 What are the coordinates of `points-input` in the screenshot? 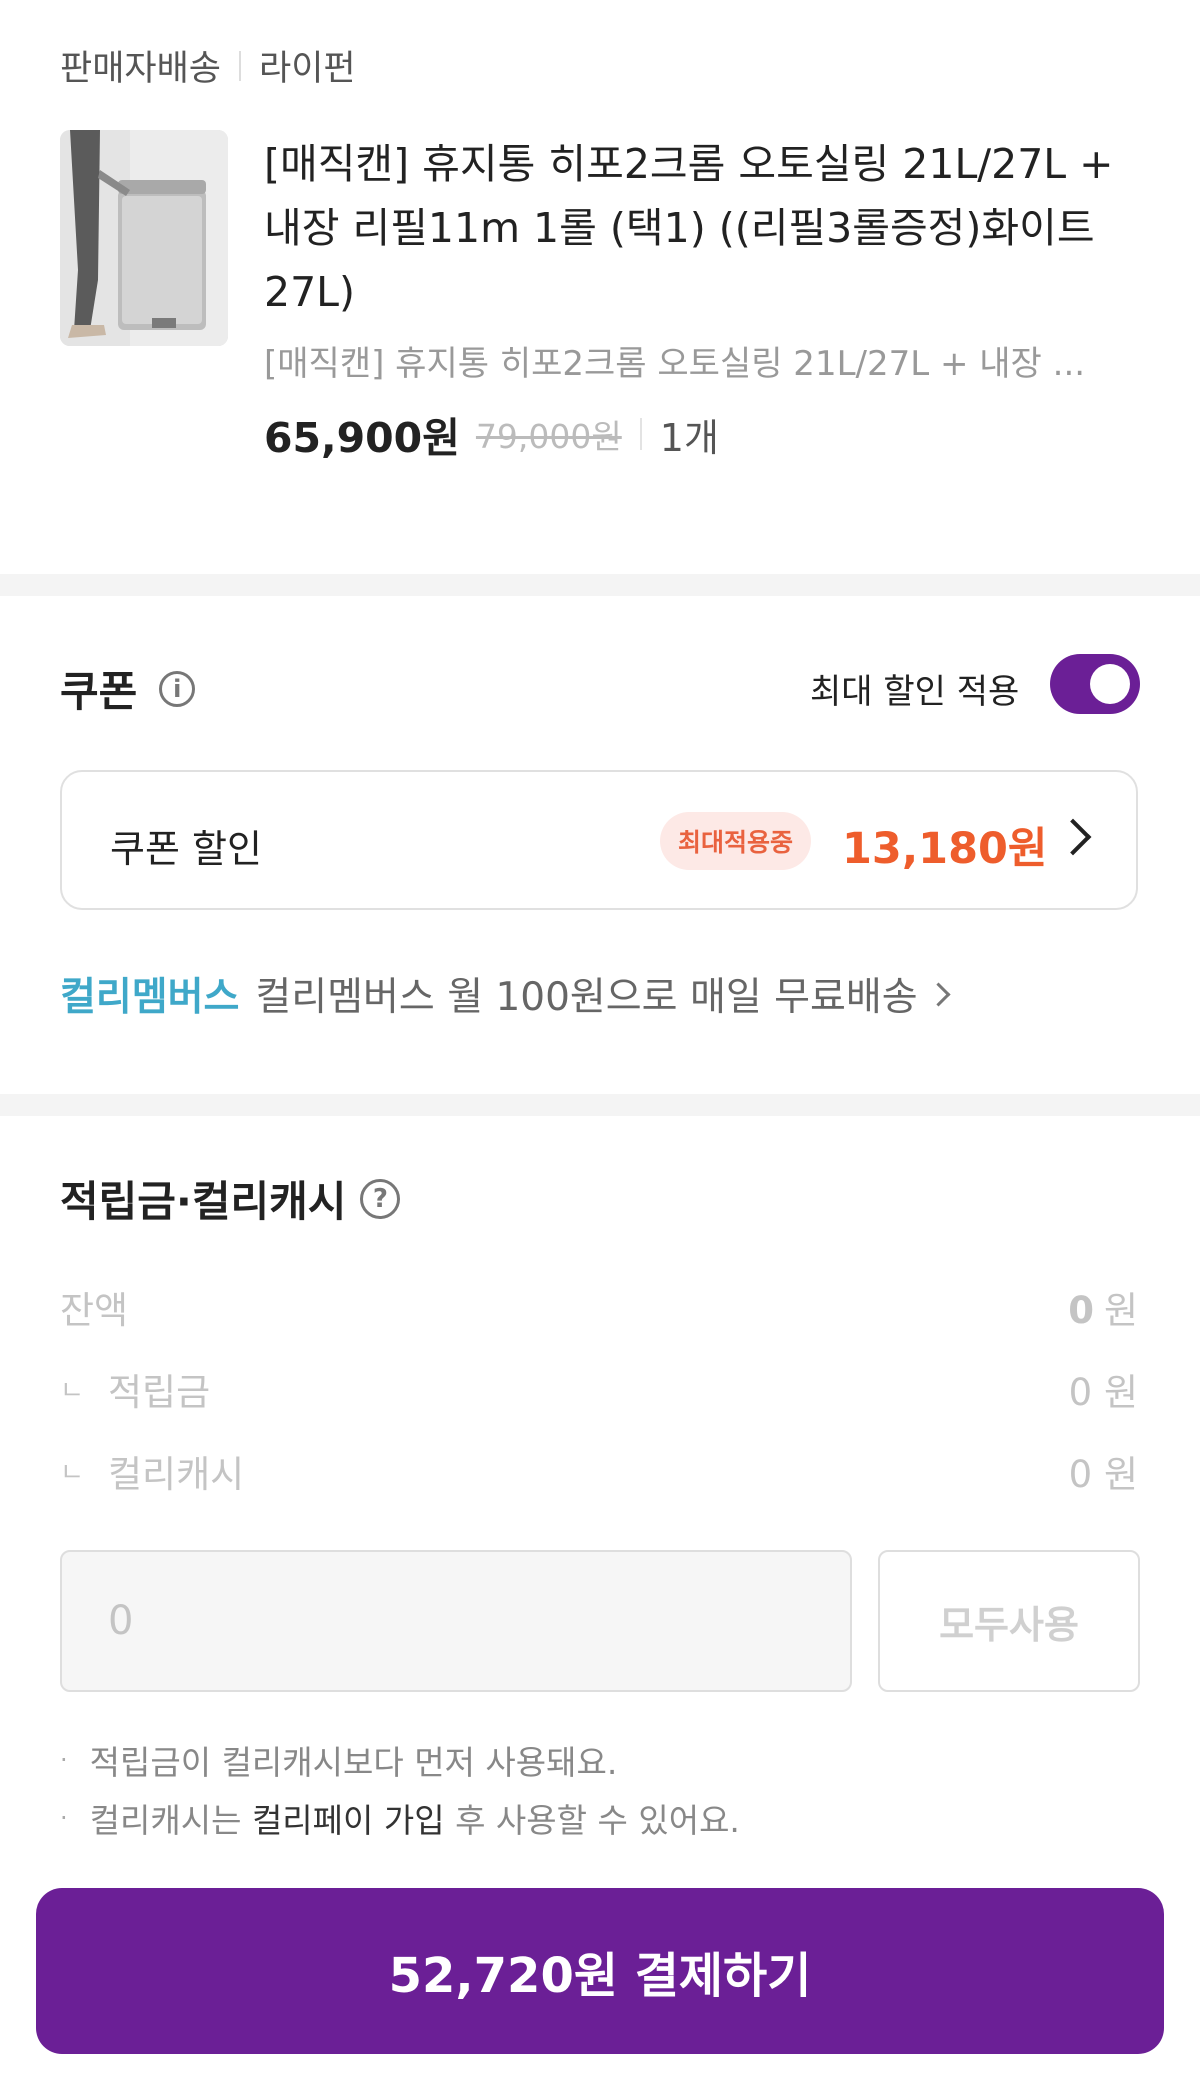 It's located at (456, 1621).